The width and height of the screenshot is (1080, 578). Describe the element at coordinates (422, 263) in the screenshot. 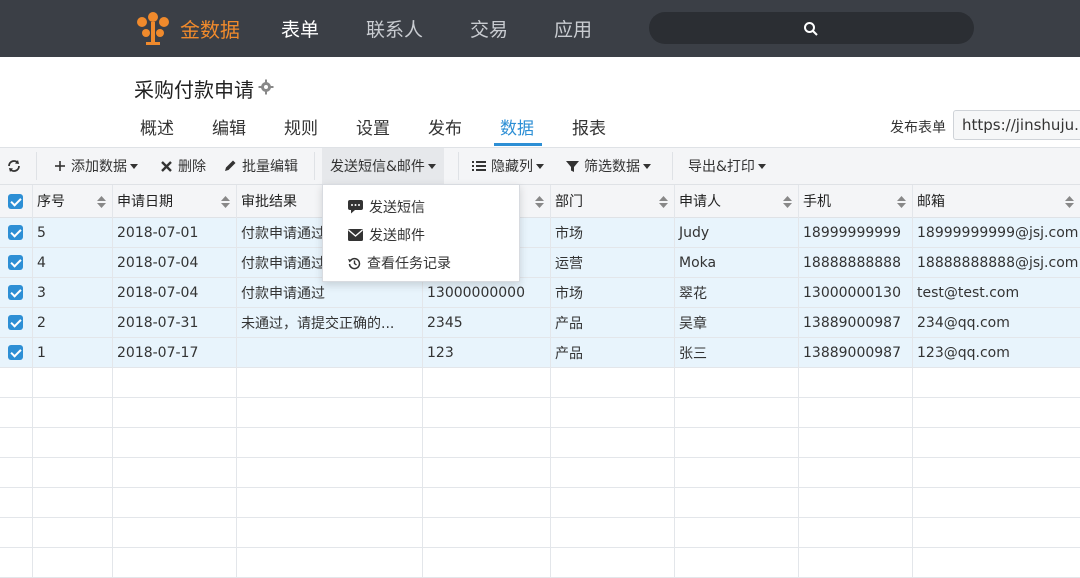

I see `menu-item-task-history: 查看任务记录` at that location.